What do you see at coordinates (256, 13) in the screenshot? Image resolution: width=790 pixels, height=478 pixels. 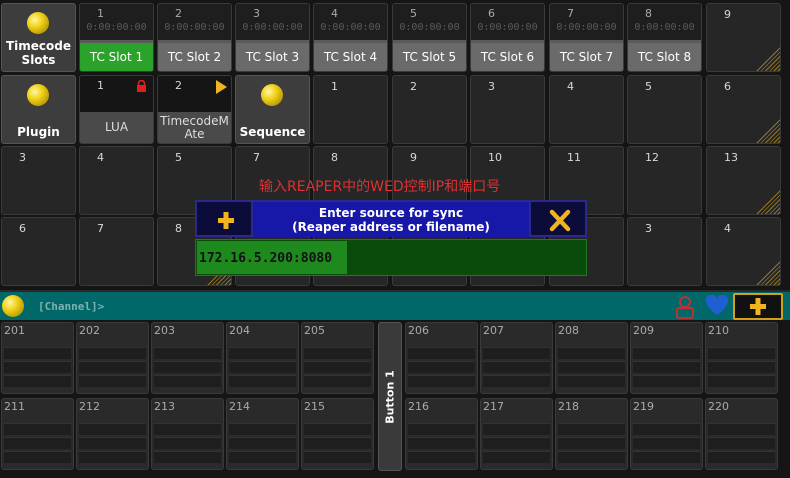 I see `cell-number: 3` at bounding box center [256, 13].